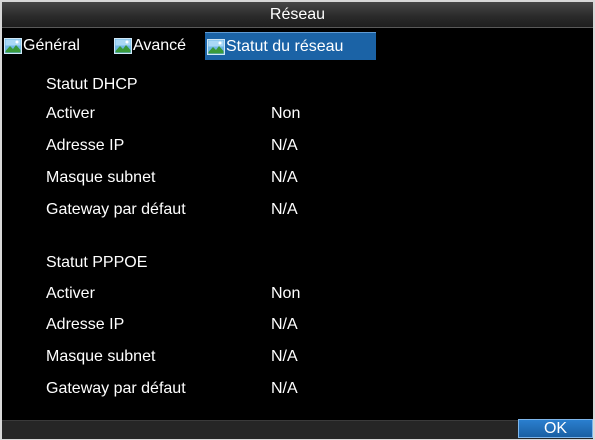  I want to click on tab-advanced: Avancé, so click(158, 46).